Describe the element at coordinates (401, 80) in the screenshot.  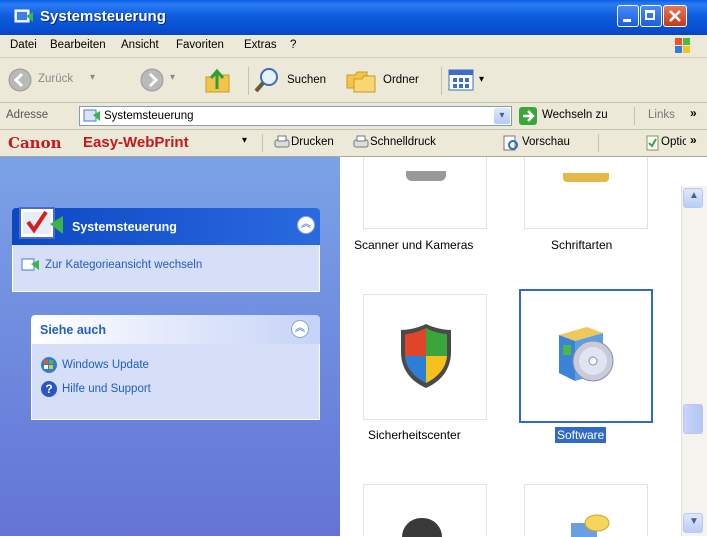
I see `folders-label: Ordner` at that location.